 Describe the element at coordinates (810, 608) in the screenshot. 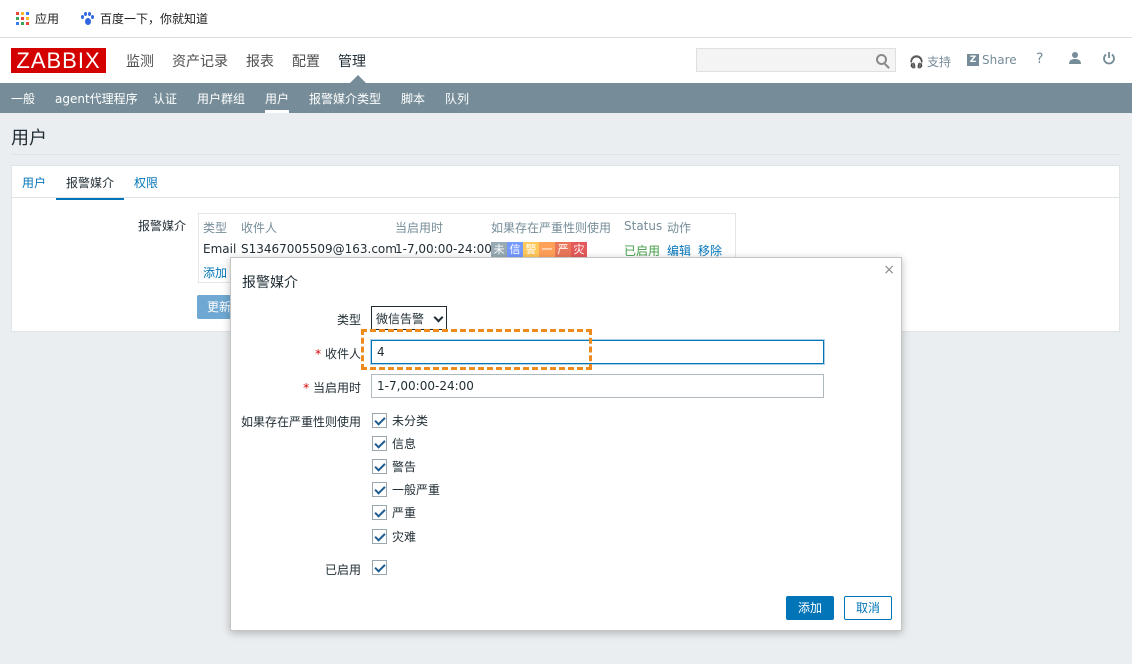

I see `add-button: 添加` at that location.